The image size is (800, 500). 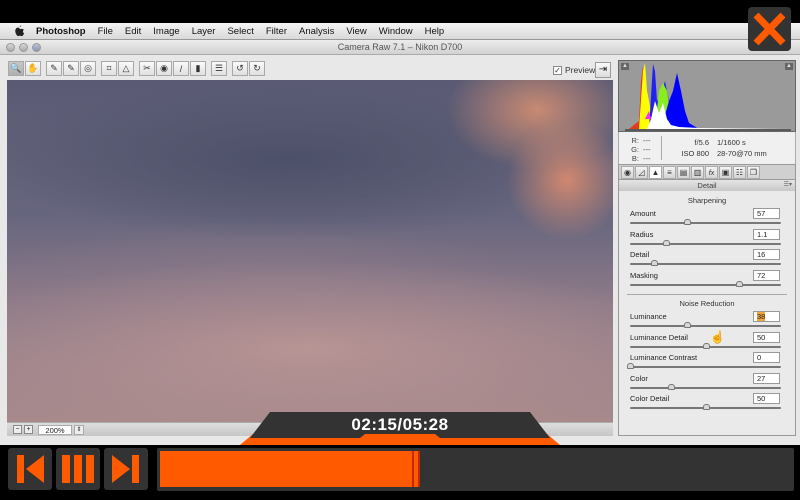 I want to click on menu-help: Help, so click(x=435, y=31).